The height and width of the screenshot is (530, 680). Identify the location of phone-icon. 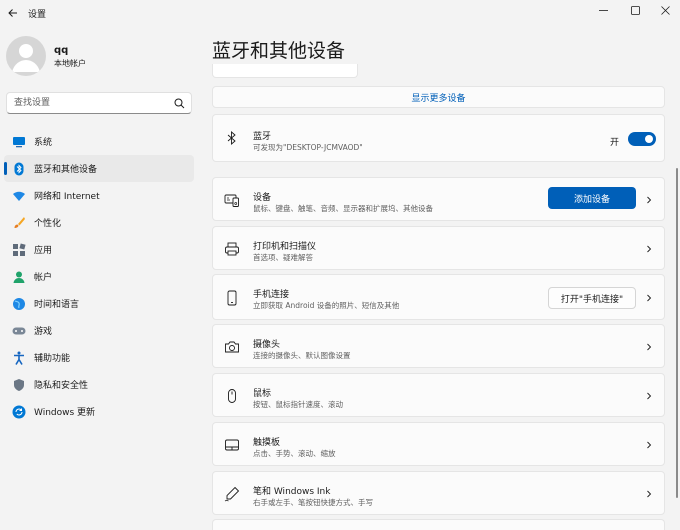
(232, 298).